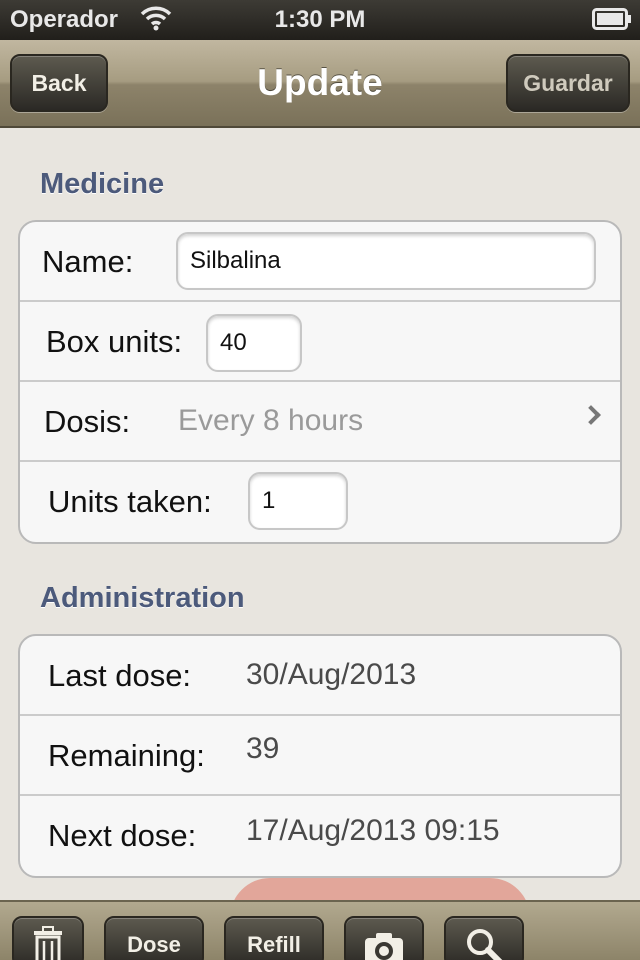 The height and width of the screenshot is (960, 640). I want to click on chevron-right-icon, so click(591, 415).